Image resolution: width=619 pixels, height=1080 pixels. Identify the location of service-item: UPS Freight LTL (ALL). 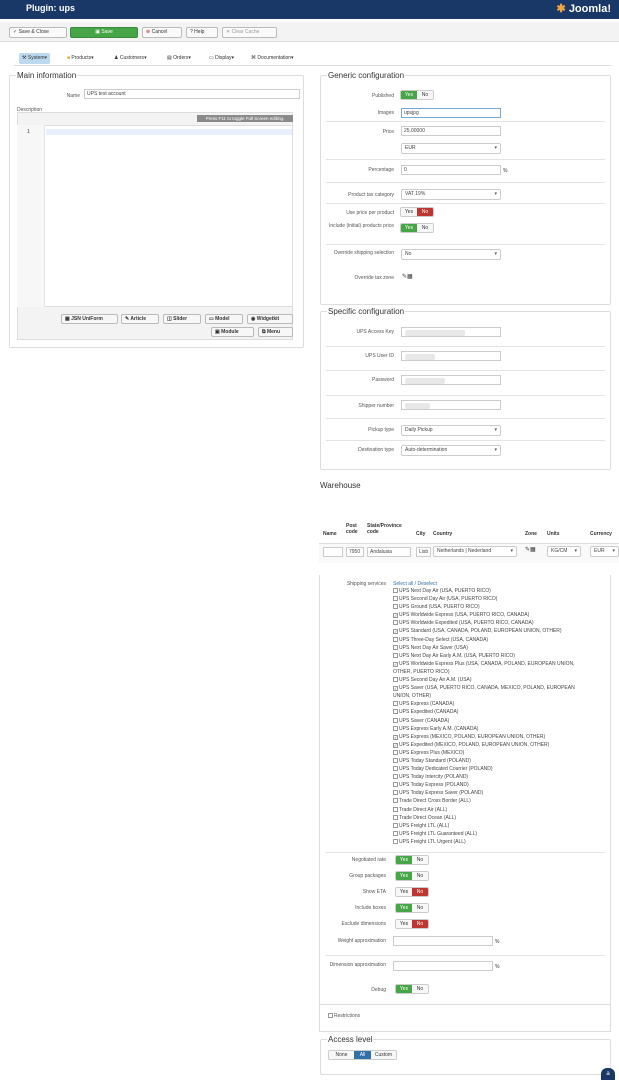
(502, 826).